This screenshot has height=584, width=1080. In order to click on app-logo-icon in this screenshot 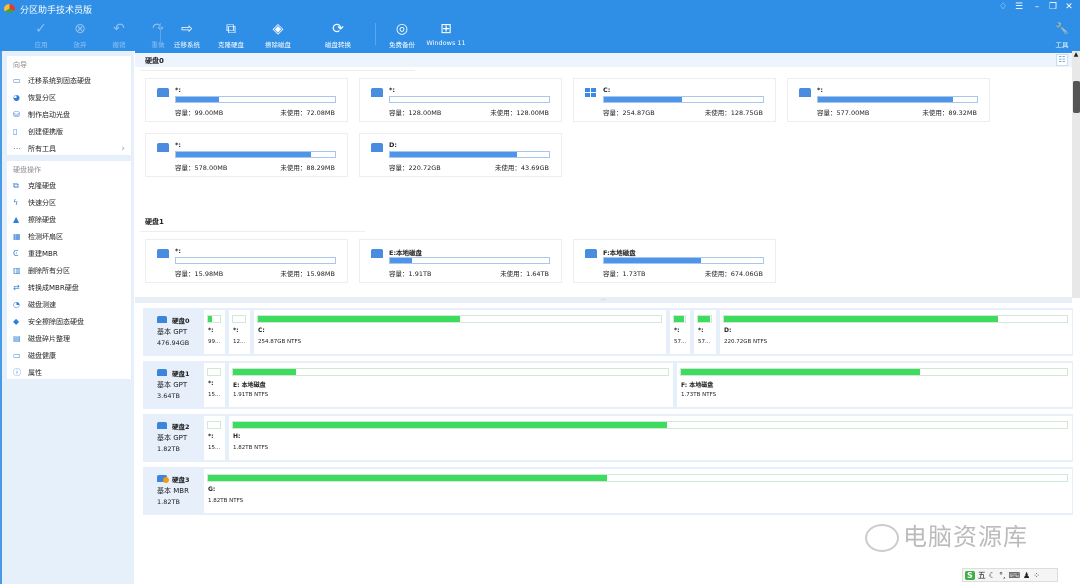, I will do `click(9, 8)`.